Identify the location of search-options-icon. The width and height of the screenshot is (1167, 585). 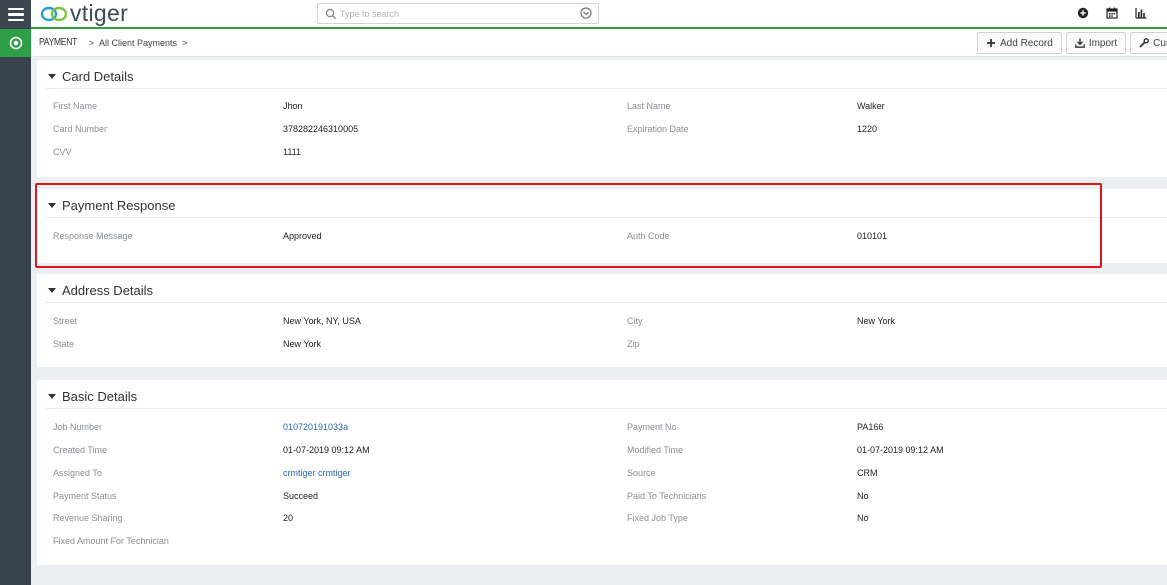
(586, 13).